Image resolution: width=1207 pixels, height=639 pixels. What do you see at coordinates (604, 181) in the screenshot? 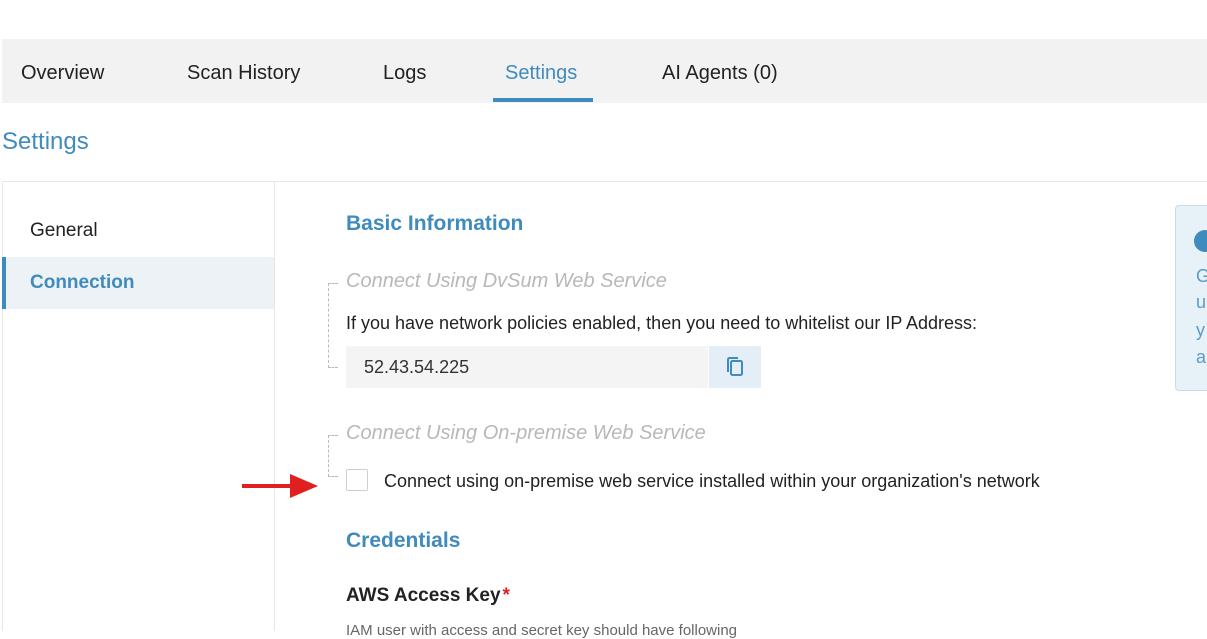
I see `content-top-divider` at bounding box center [604, 181].